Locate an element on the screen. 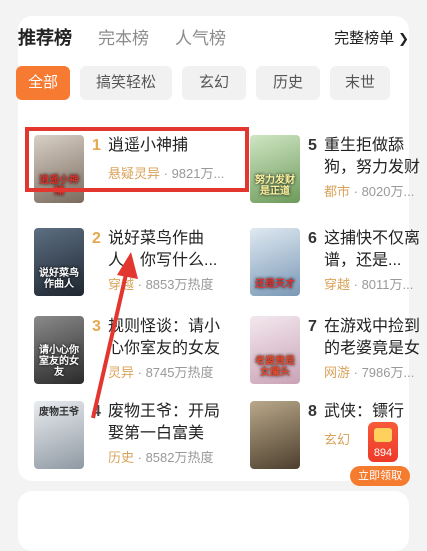  cover-title-art: 说好菜鸟作曲人 is located at coordinates (59, 279).